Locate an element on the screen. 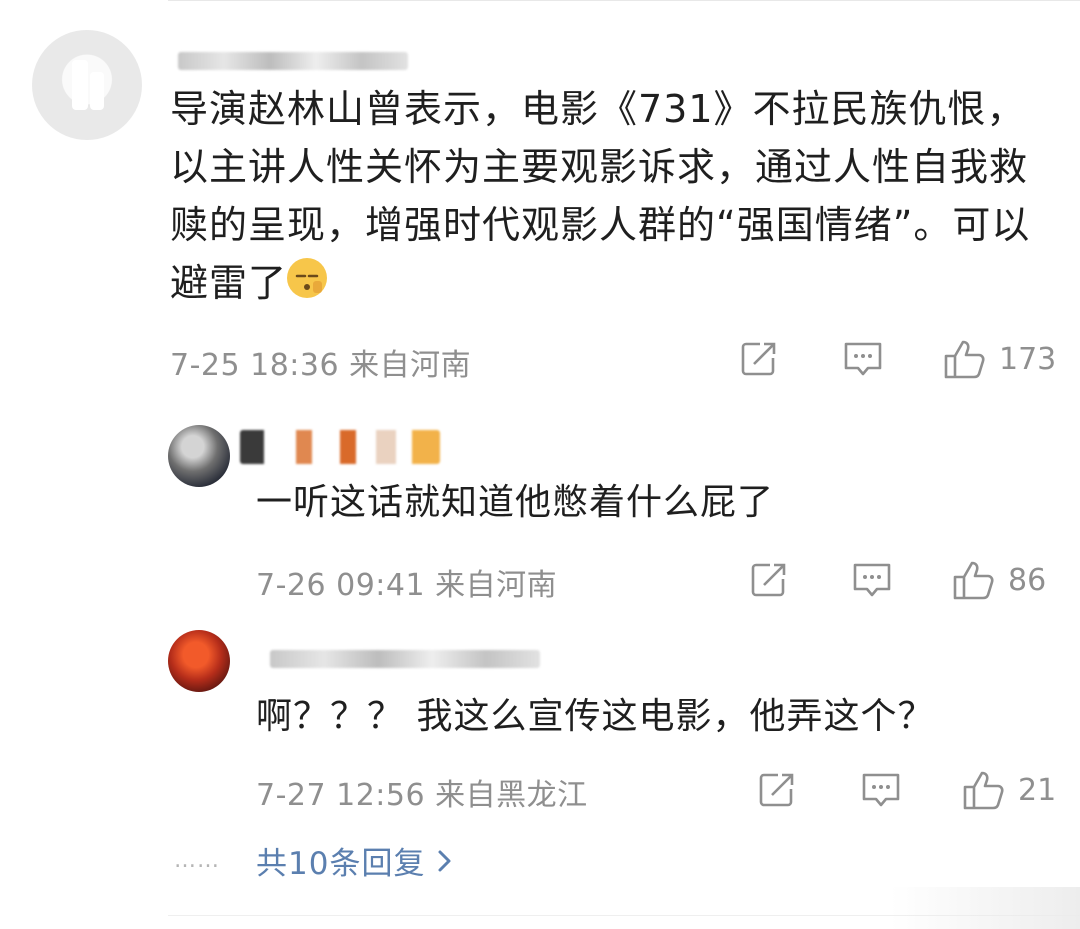 This screenshot has height=929, width=1080. avatar-placeholder-icon is located at coordinates (88, 85).